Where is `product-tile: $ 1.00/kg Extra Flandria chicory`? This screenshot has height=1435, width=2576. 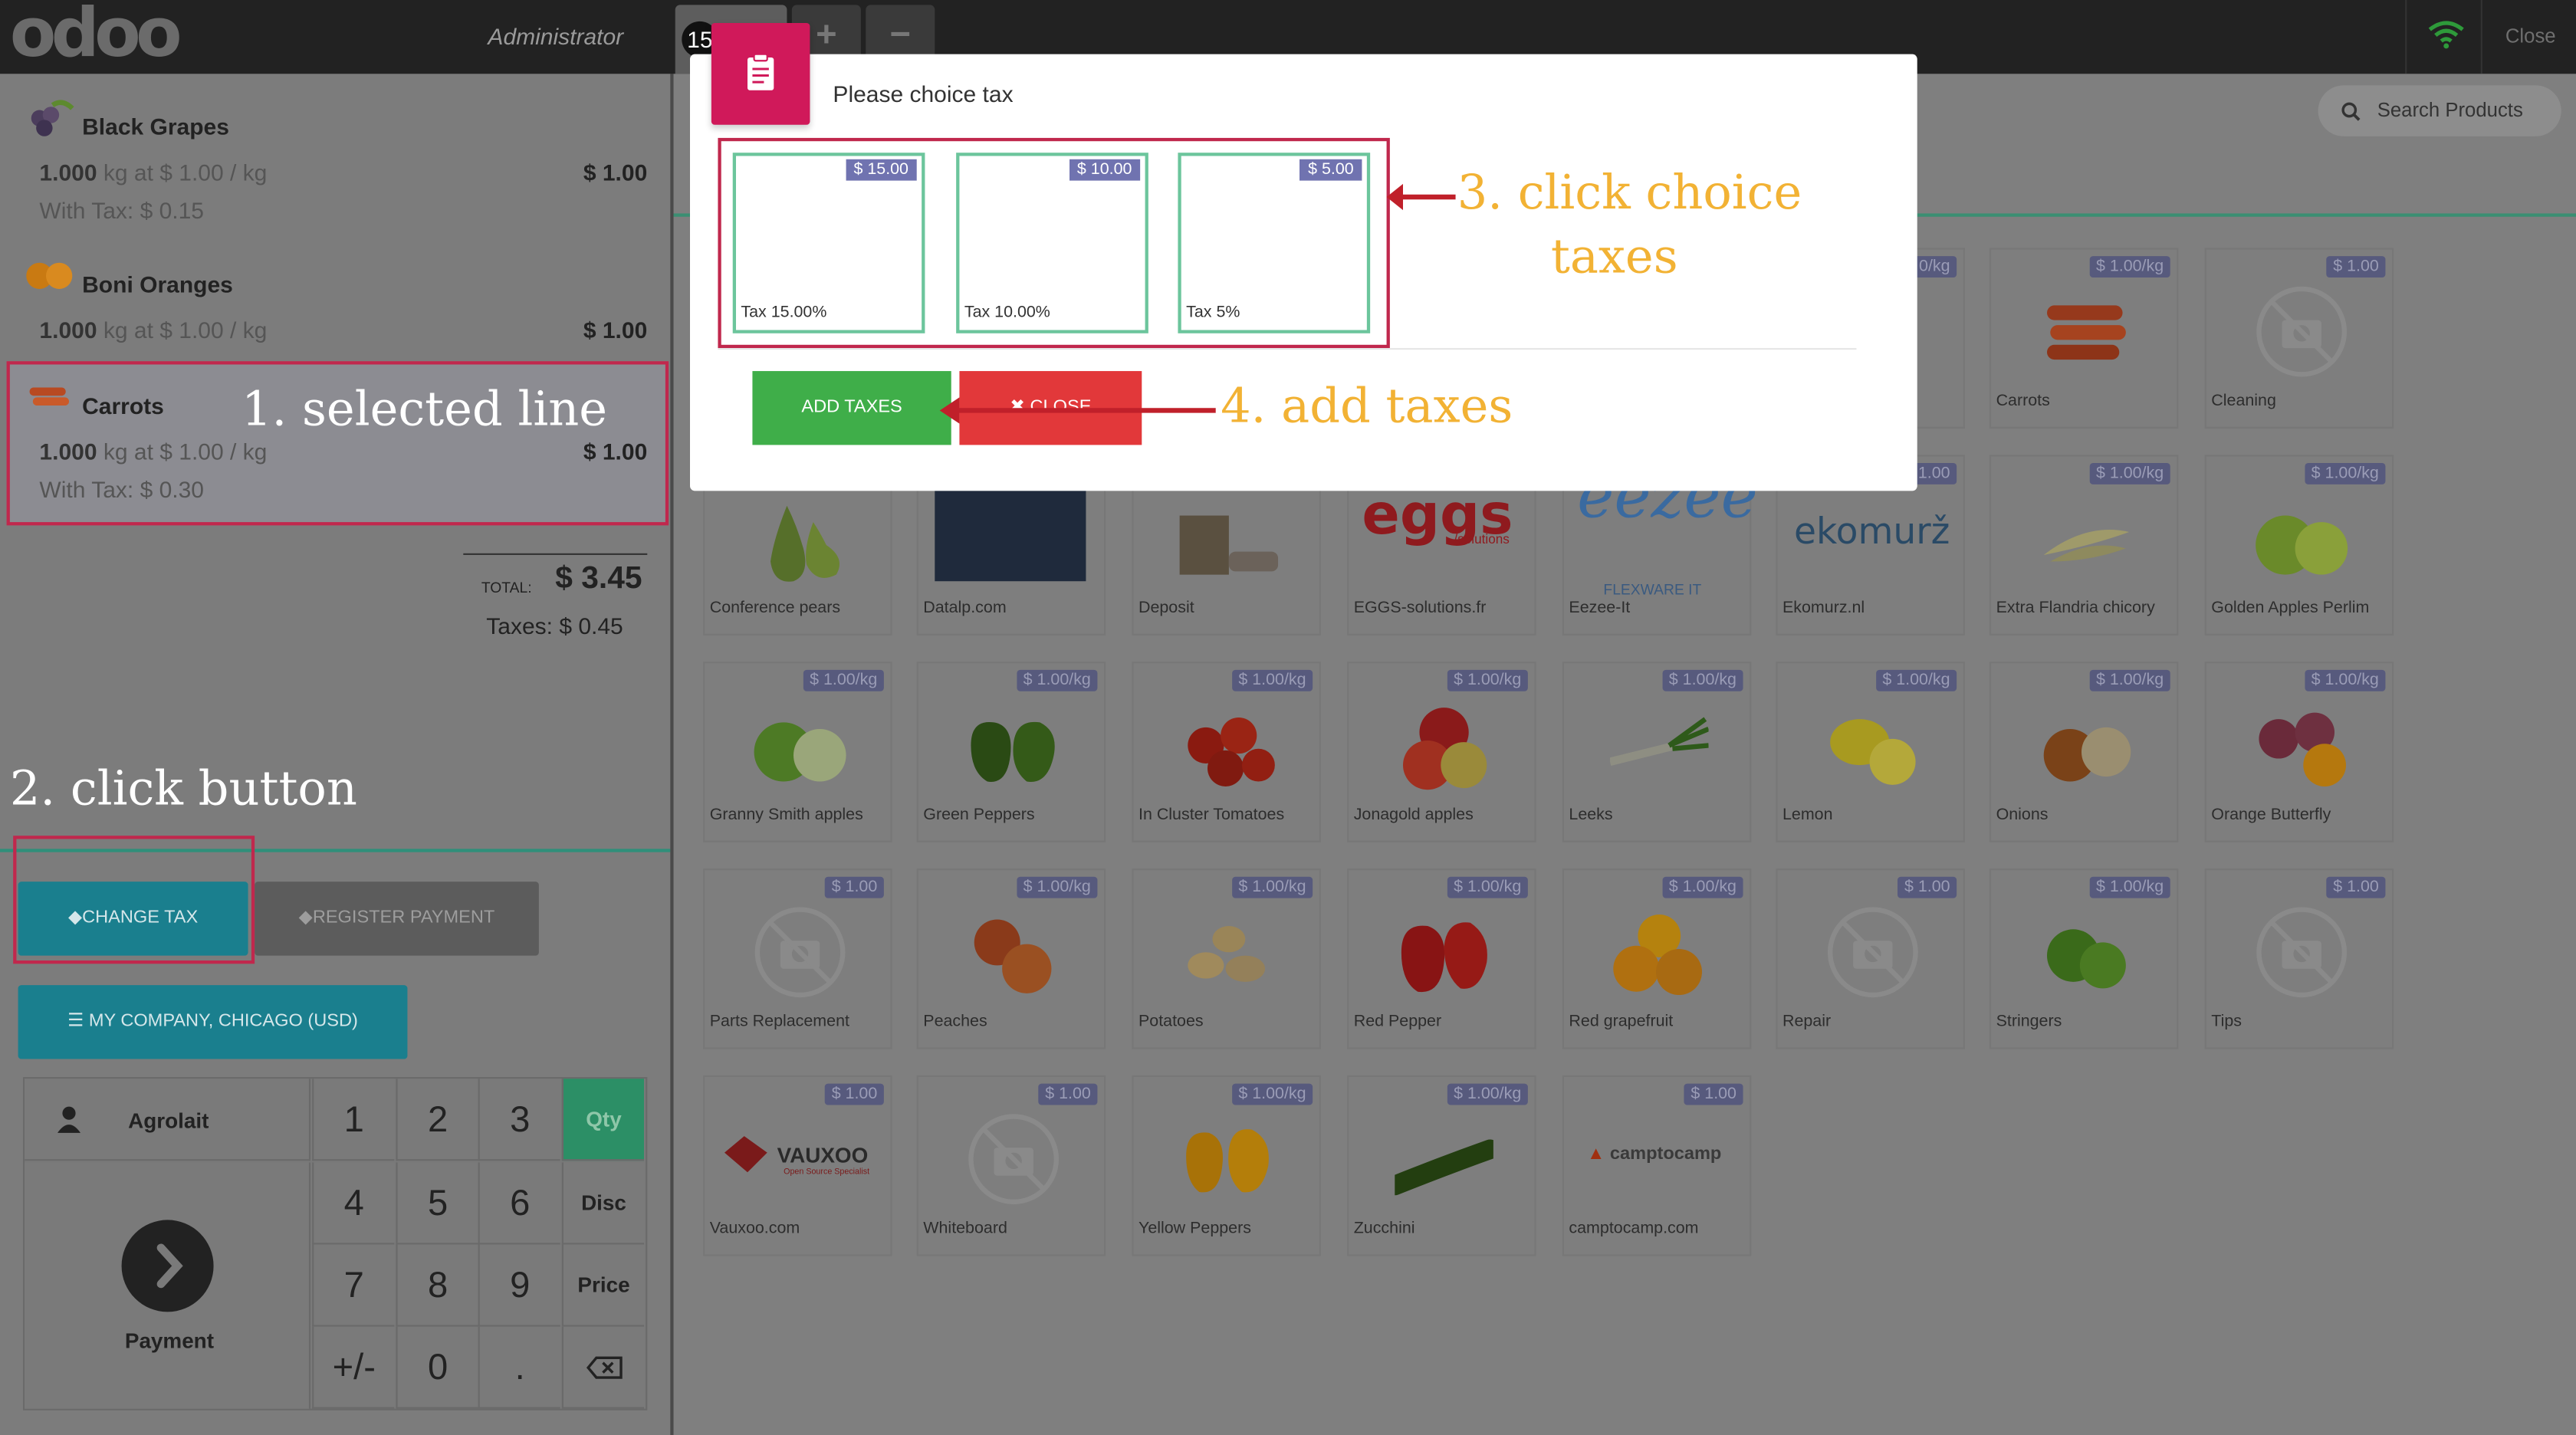 product-tile: $ 1.00/kg Extra Flandria chicory is located at coordinates (2085, 545).